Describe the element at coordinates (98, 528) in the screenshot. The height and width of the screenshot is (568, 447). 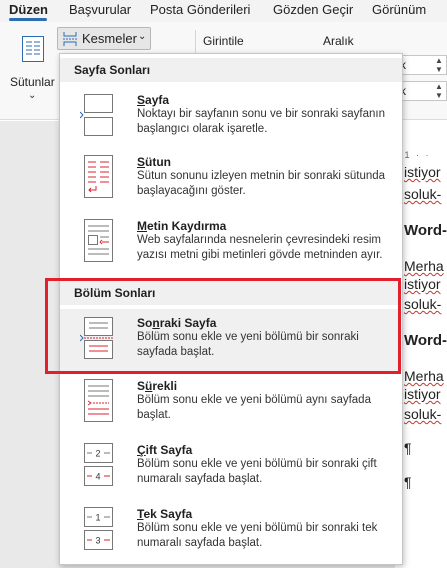
I see `odd-page-section-break-icon: 1 3` at that location.